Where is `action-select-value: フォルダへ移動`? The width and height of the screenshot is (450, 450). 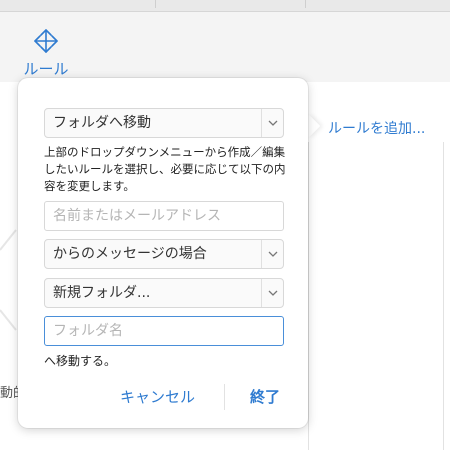
action-select-value: フォルダへ移動 is located at coordinates (102, 123).